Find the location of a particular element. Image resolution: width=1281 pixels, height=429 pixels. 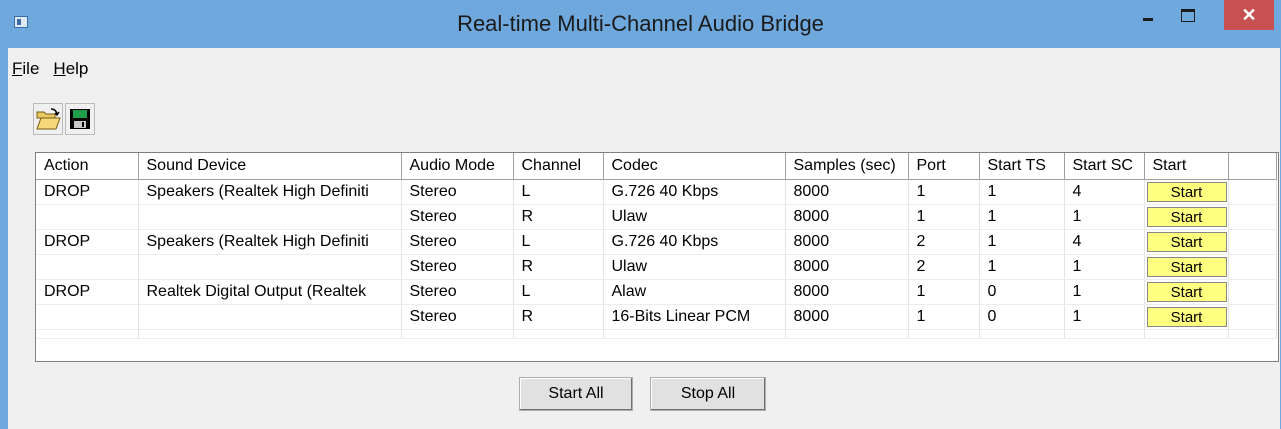

close-button: ✕ is located at coordinates (1249, 15).